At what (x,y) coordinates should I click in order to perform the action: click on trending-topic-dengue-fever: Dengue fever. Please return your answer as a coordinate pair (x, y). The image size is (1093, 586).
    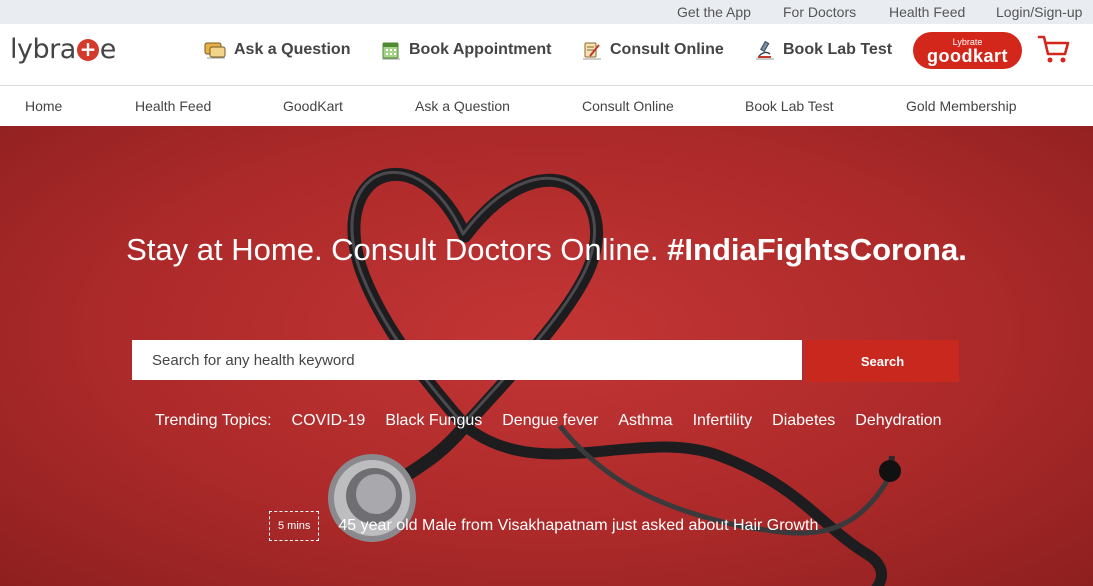
    Looking at the image, I should click on (550, 421).